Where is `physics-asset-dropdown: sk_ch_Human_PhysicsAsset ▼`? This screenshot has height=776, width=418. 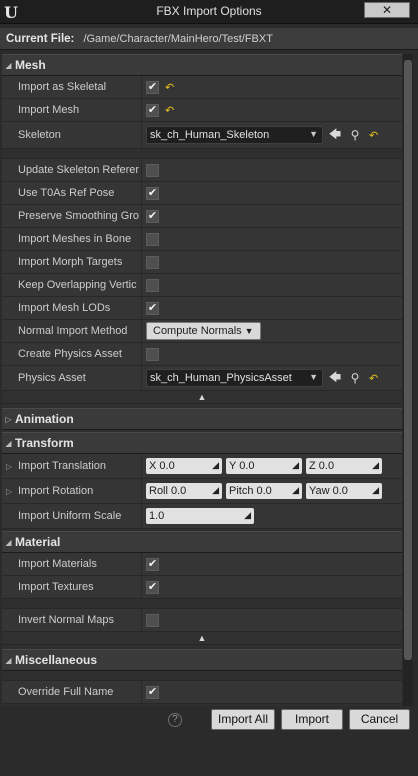
physics-asset-dropdown: sk_ch_Human_PhysicsAsset ▼ is located at coordinates (234, 378).